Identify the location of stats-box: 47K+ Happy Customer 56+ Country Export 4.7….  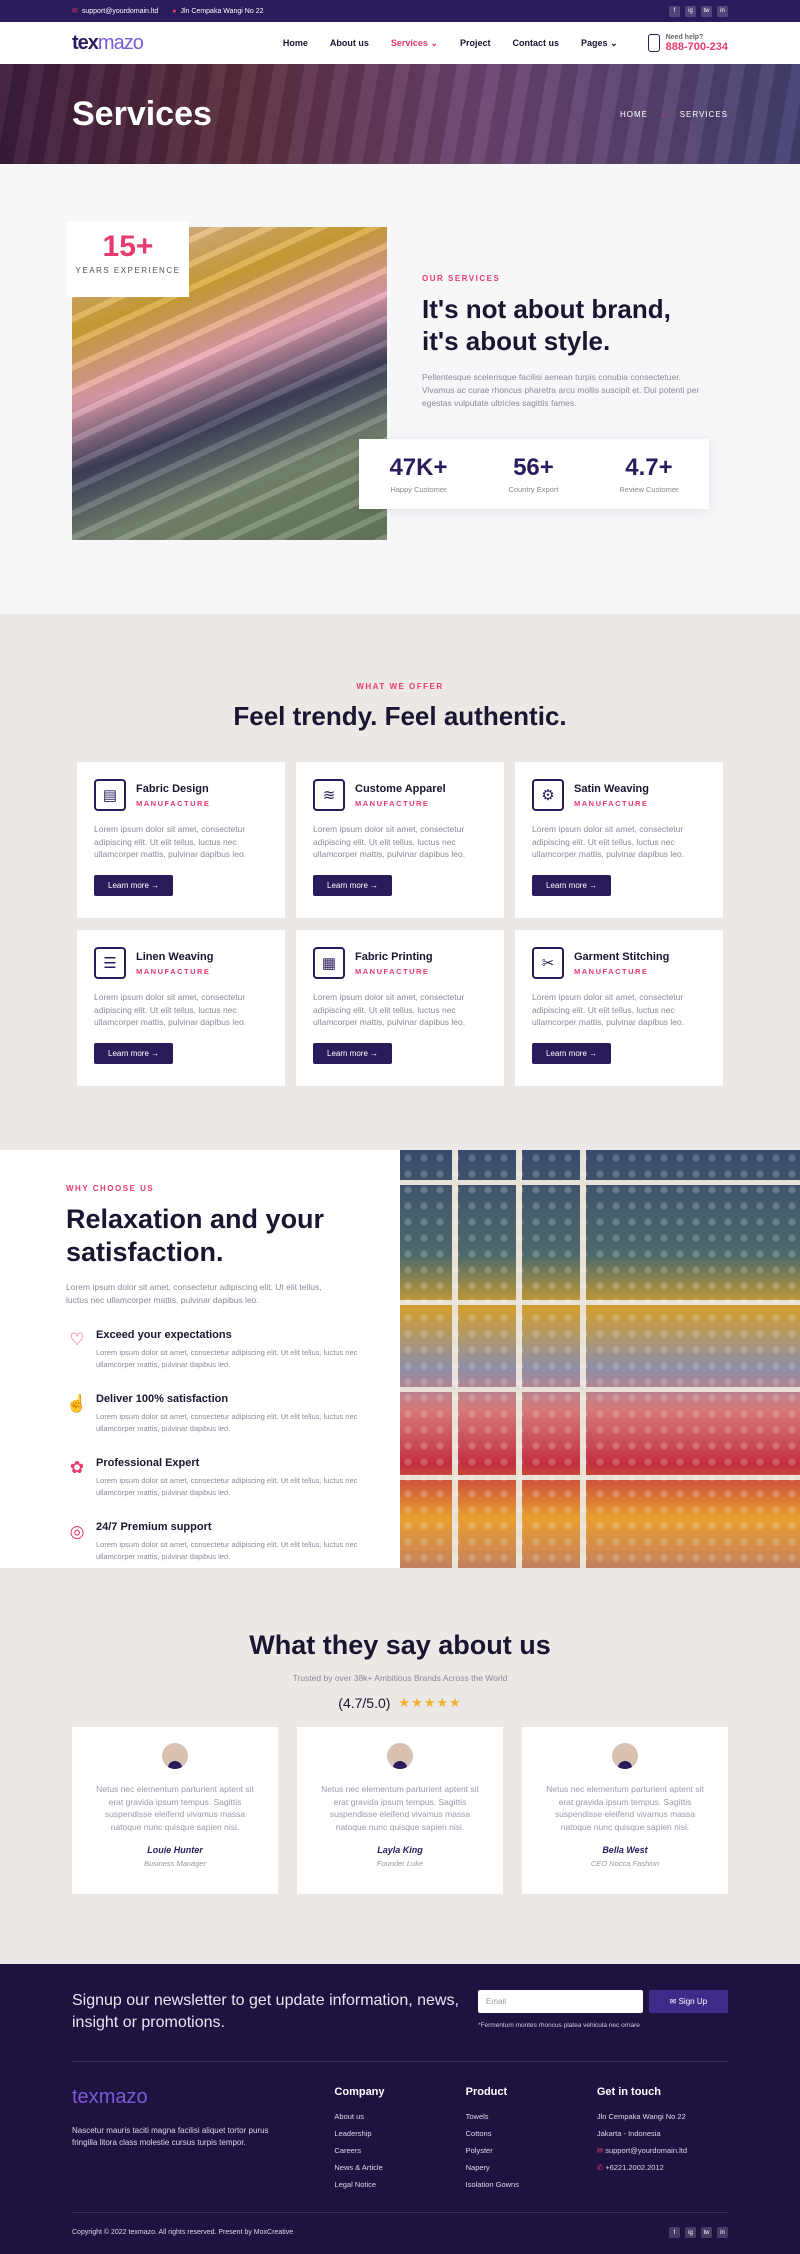
(534, 474).